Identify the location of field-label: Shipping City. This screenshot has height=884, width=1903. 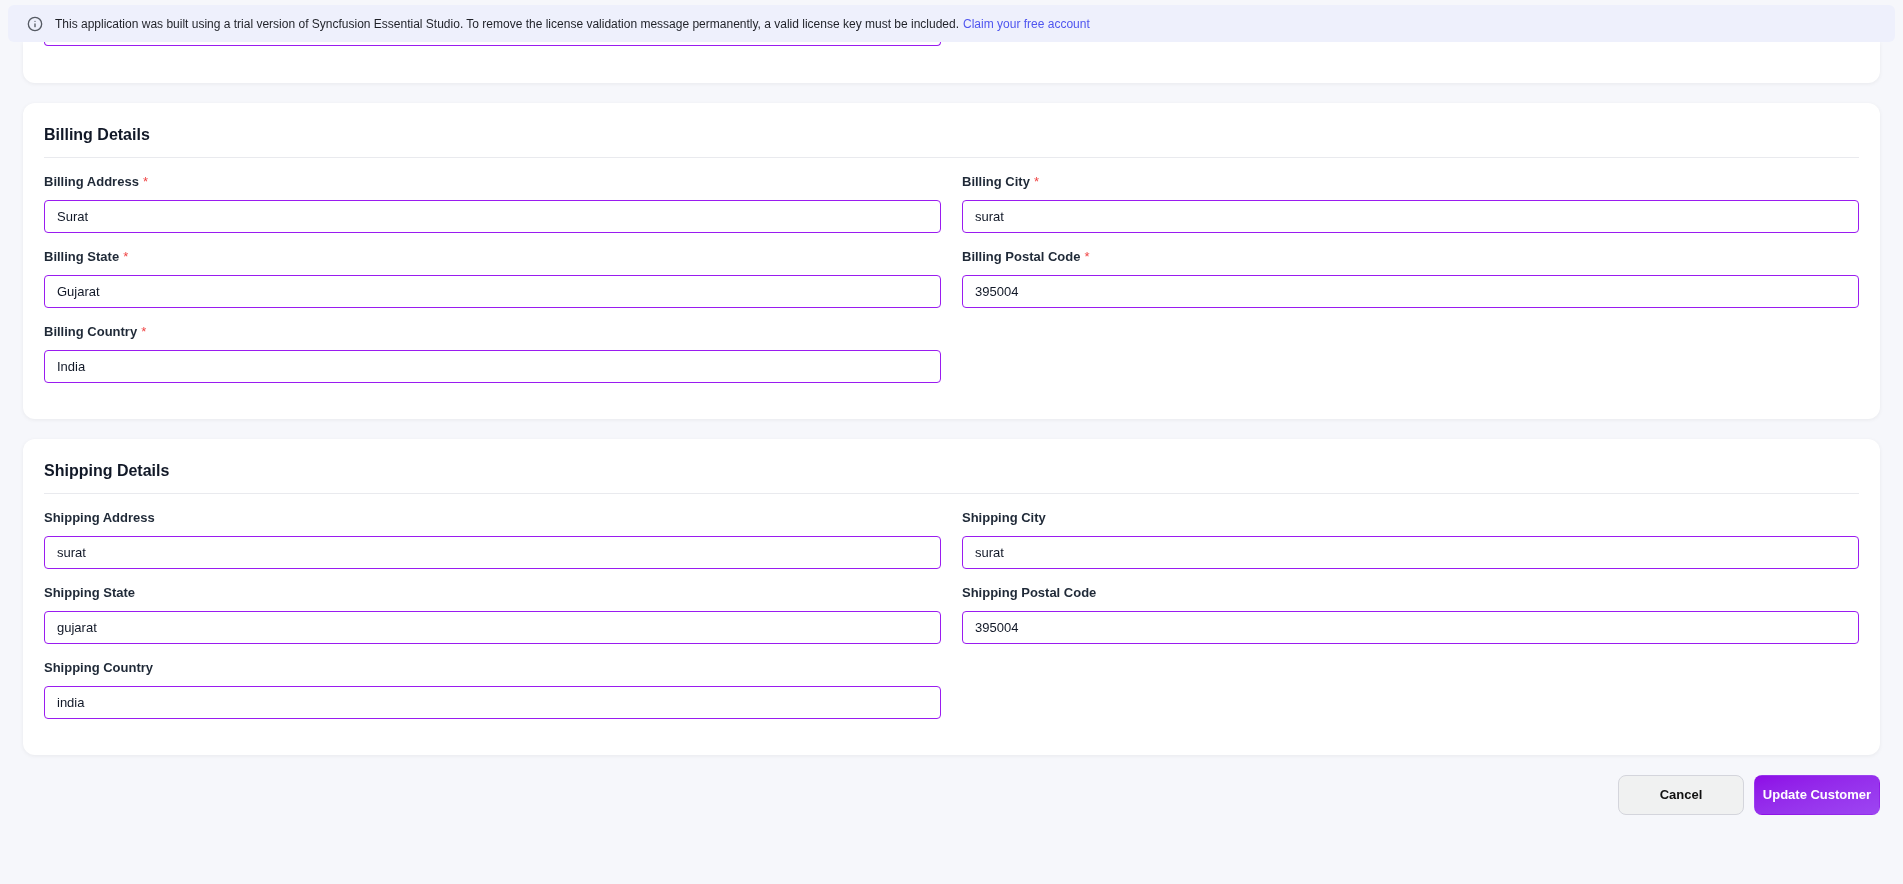
(1004, 518).